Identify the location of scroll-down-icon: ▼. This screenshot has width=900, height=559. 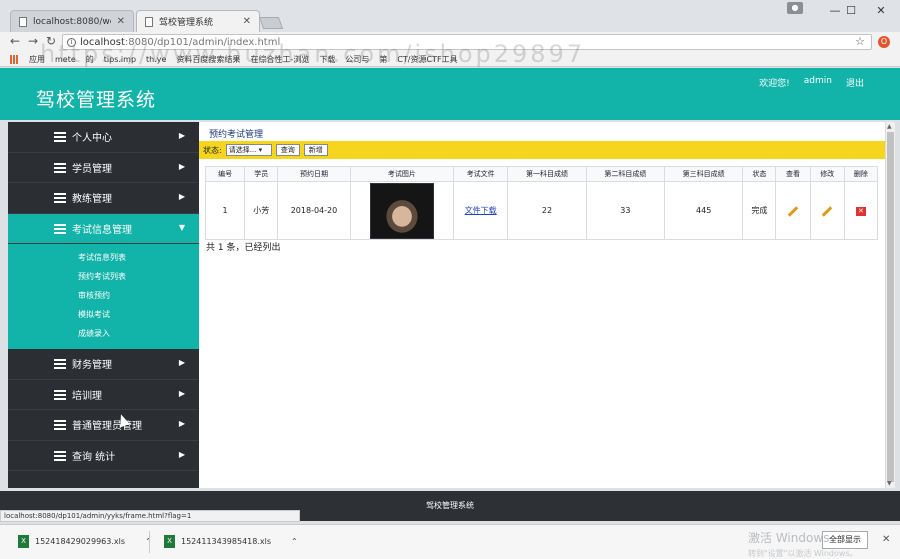
(889, 483).